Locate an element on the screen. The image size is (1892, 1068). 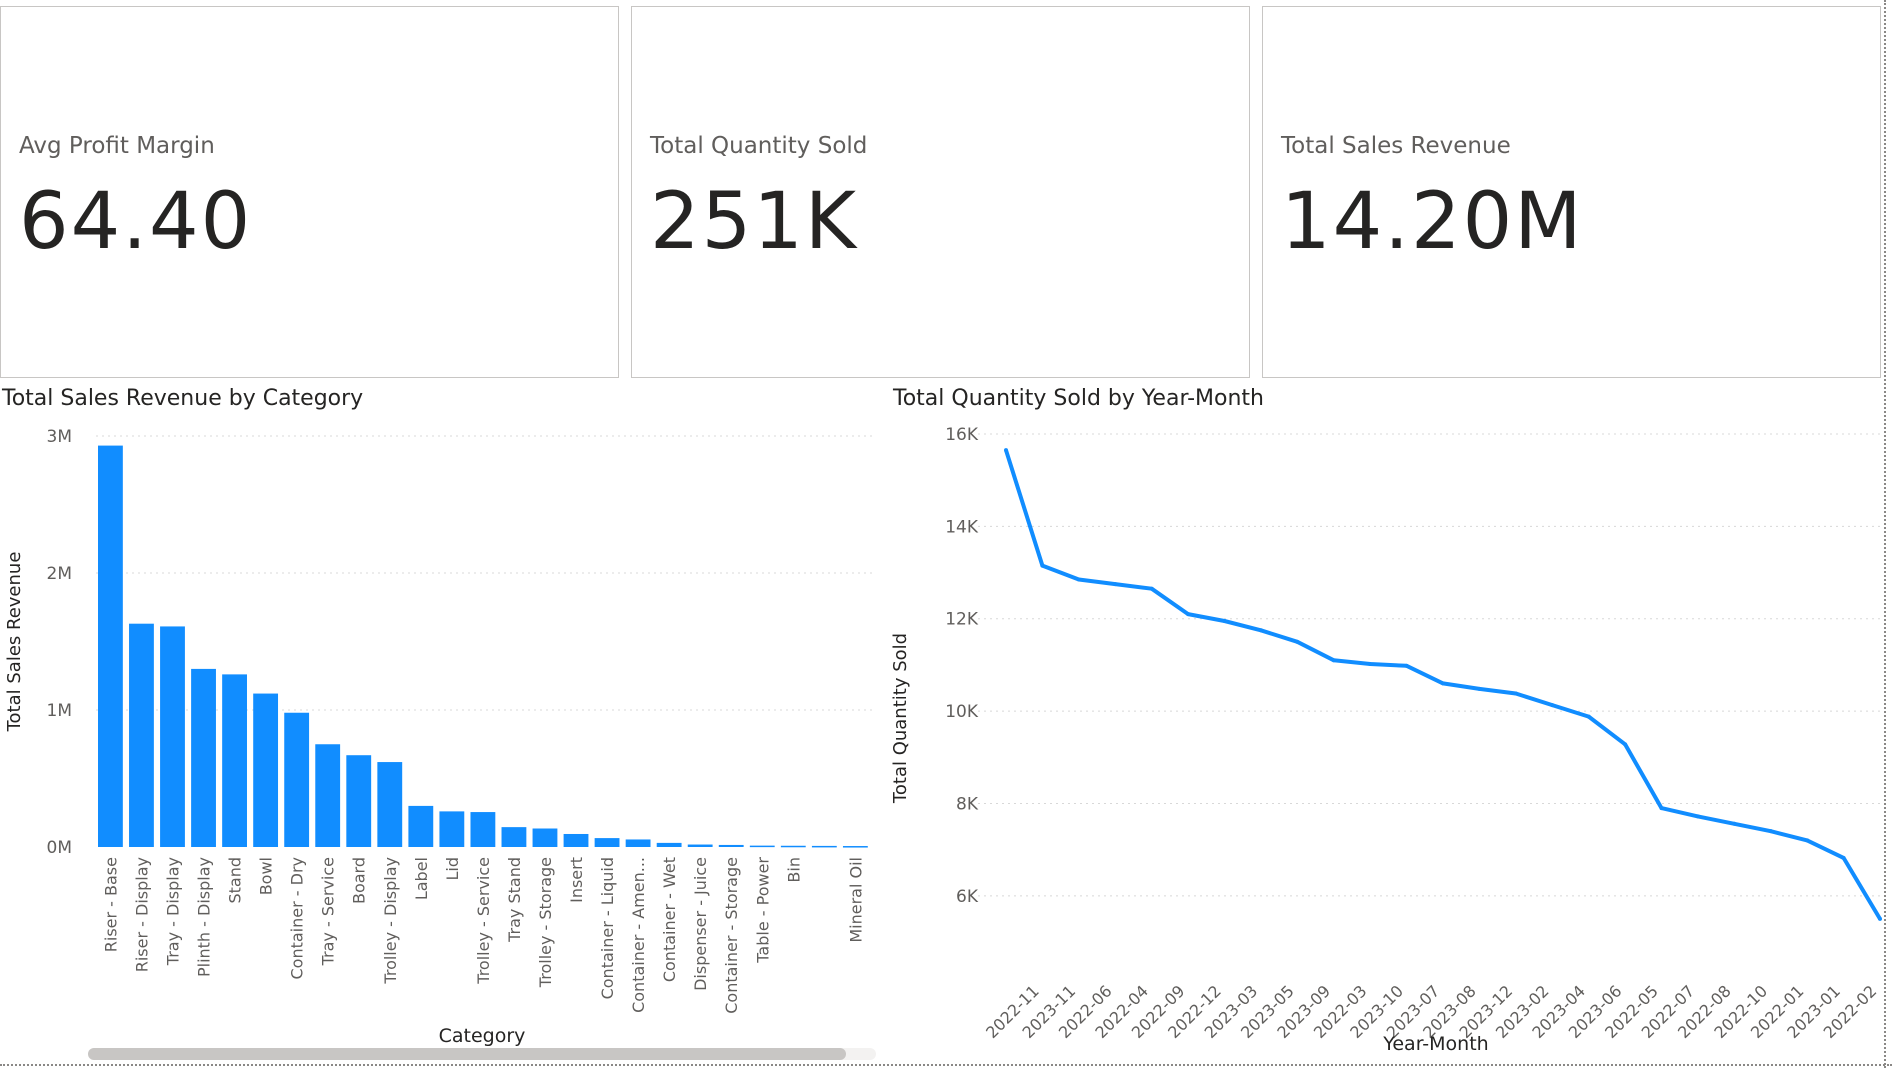
kpi-label: Total Sales Revenue is located at coordinates (1396, 146).